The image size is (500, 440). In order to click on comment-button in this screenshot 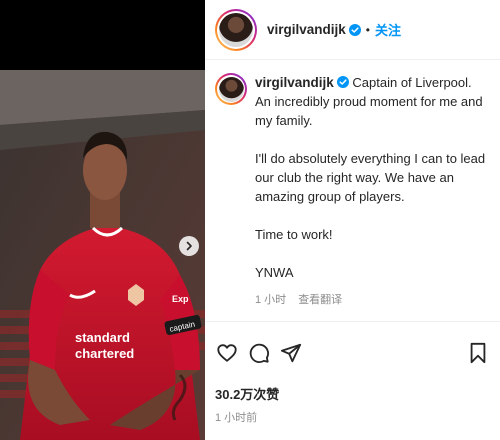, I will do `click(259, 353)`.